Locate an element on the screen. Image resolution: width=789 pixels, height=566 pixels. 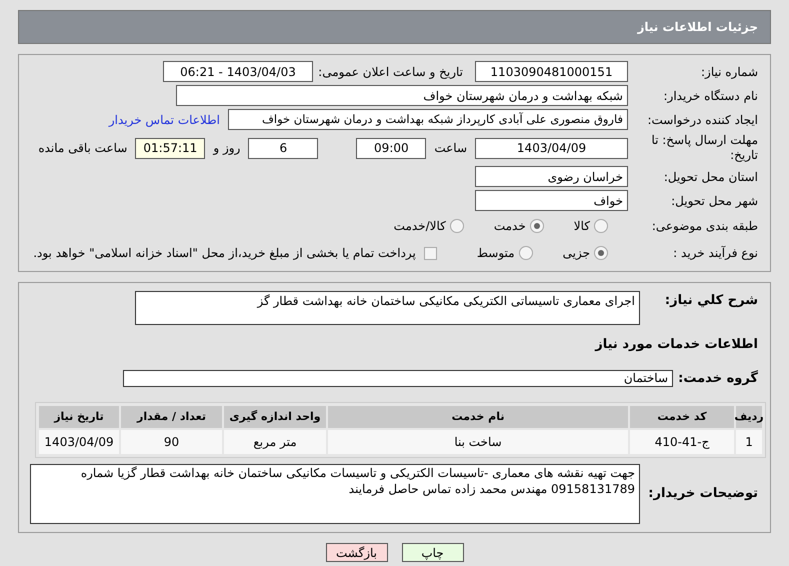
time-label: ساعت is located at coordinates (450, 148).